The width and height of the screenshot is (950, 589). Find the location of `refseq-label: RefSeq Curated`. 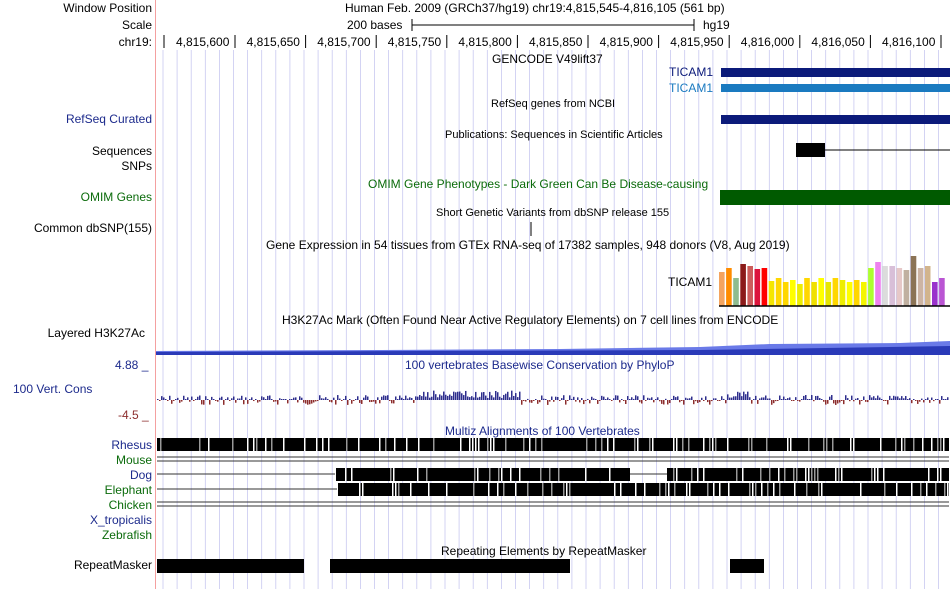

refseq-label: RefSeq Curated is located at coordinates (109, 119).